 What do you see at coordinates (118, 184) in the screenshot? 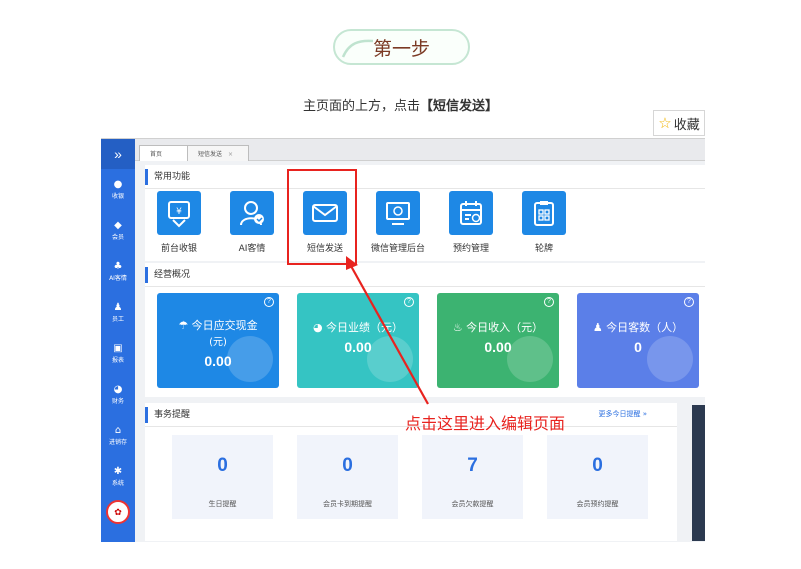
I see `cashier-icon: ●` at bounding box center [118, 184].